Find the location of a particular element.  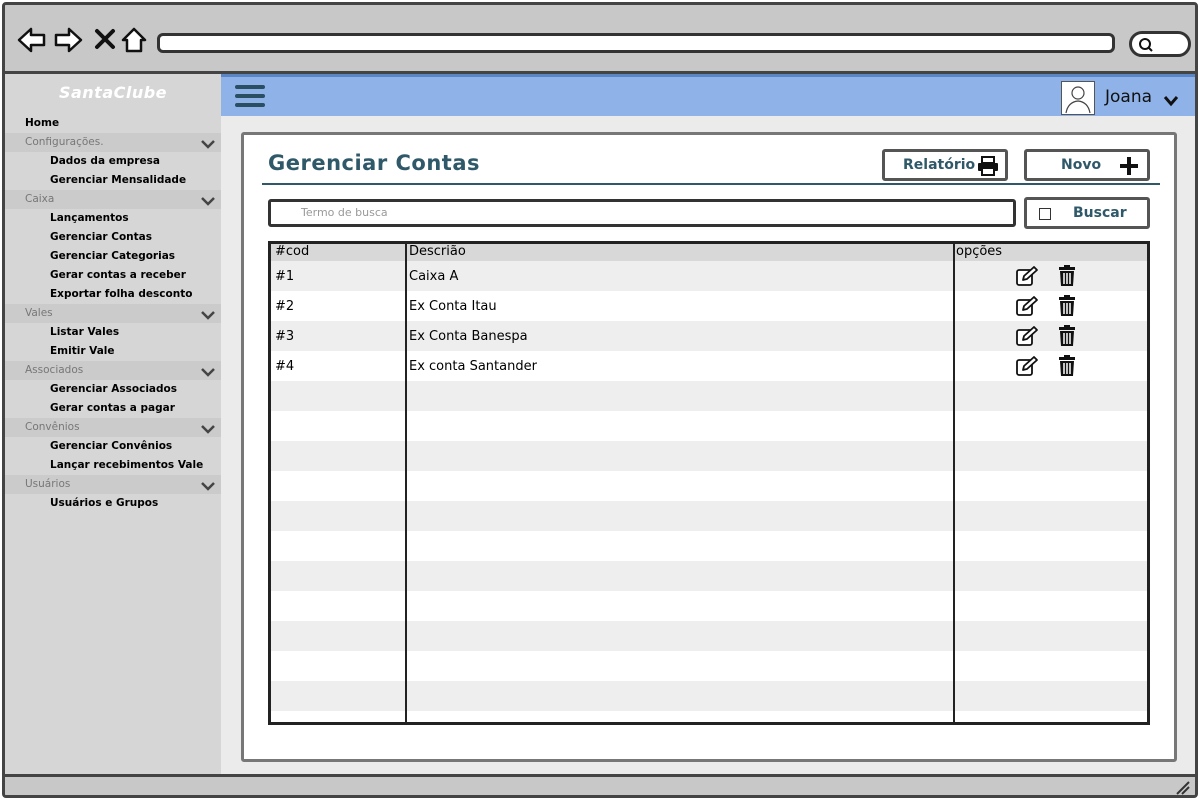

url-bar is located at coordinates (636, 43).